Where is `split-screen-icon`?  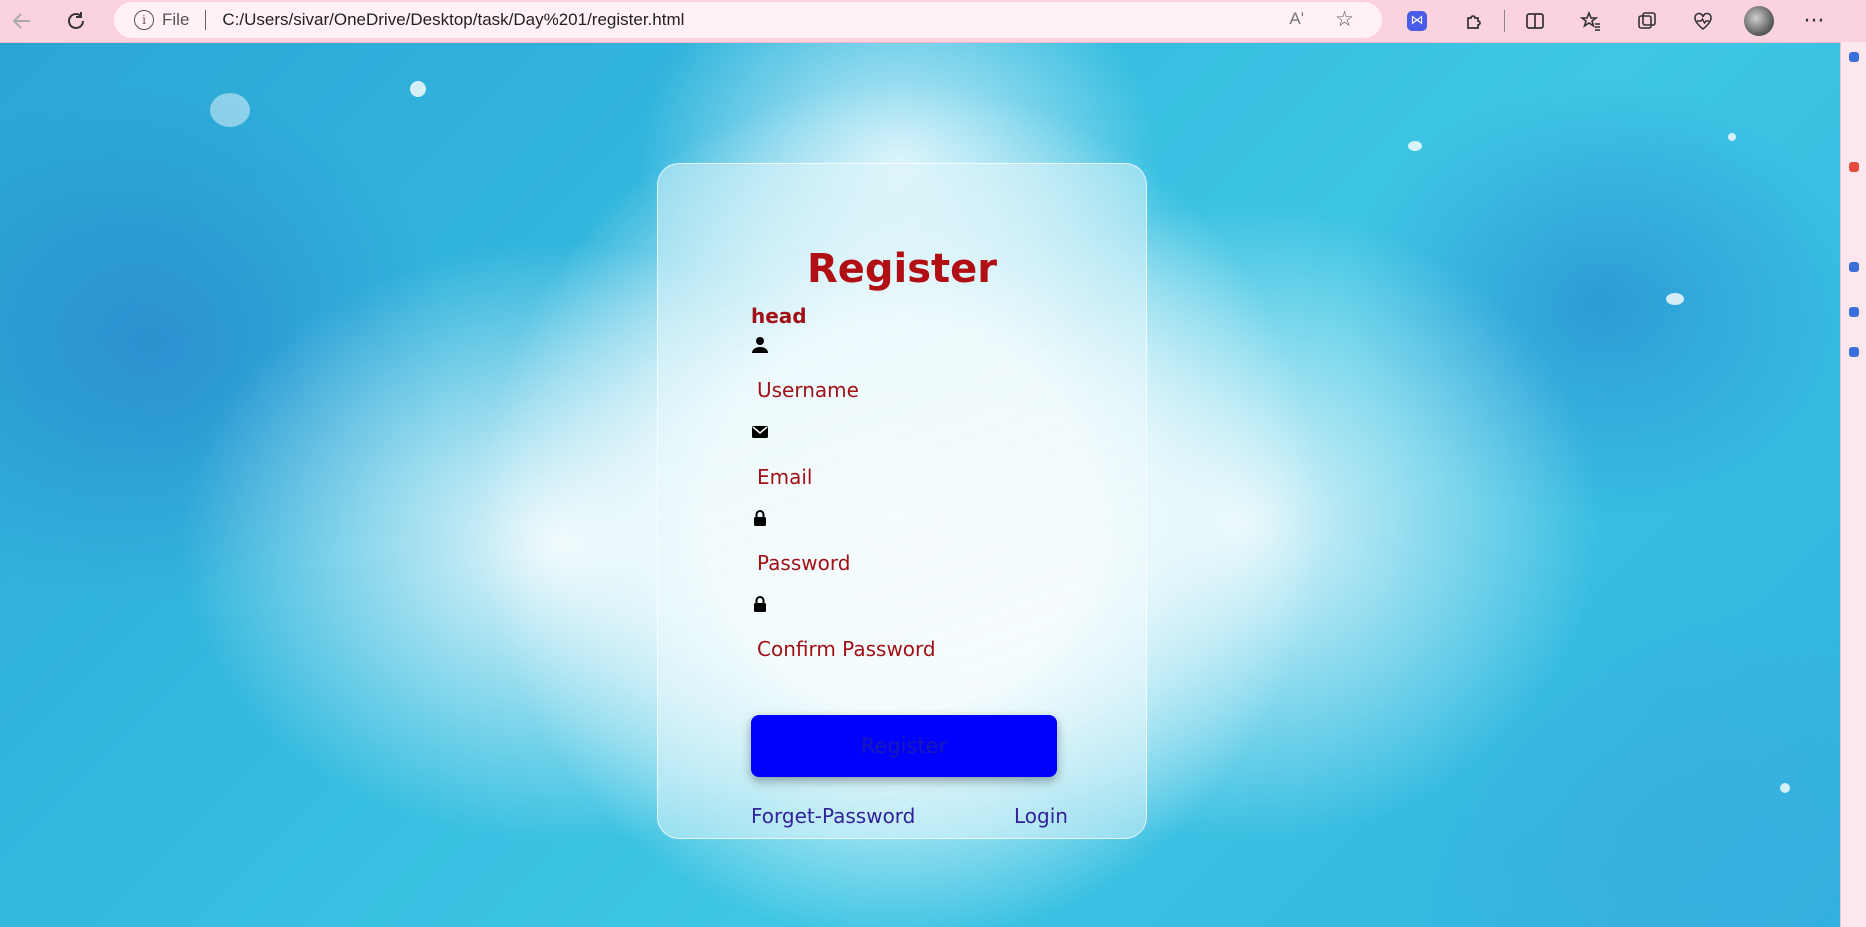 split-screen-icon is located at coordinates (1535, 21).